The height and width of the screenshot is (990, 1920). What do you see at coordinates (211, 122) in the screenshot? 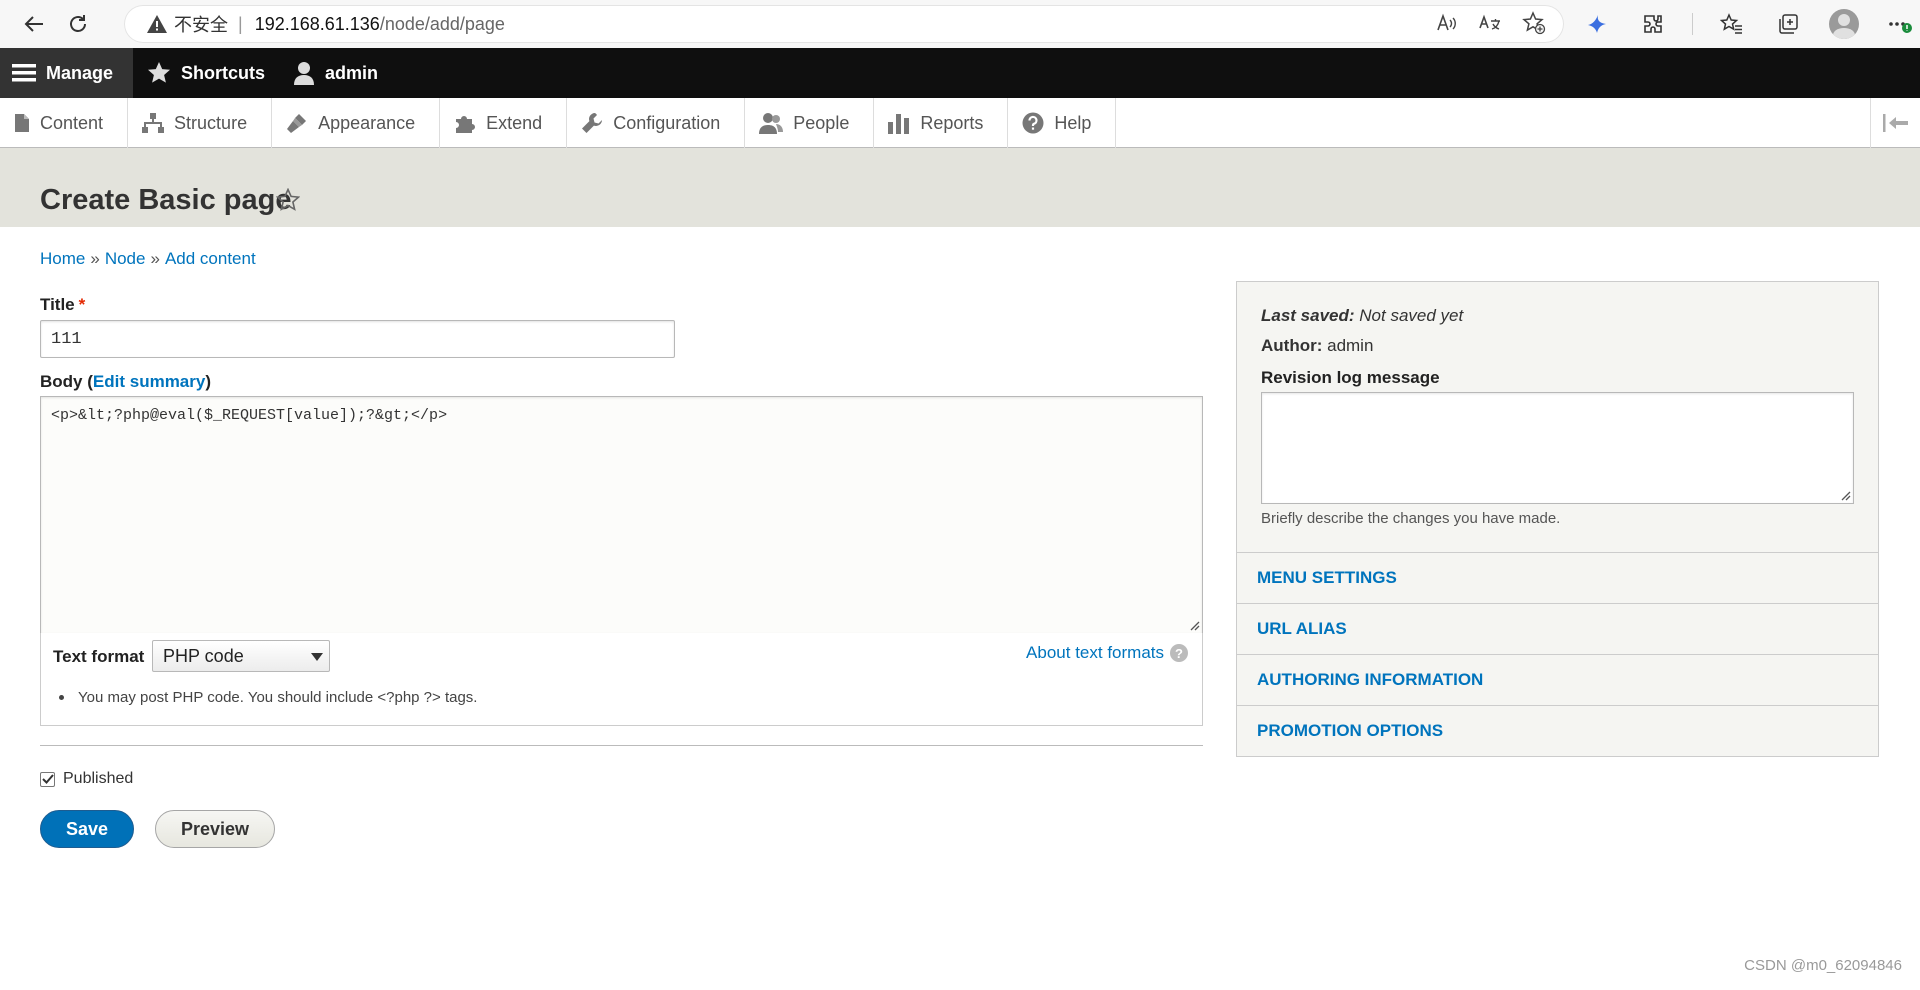
I see `tab-structure-label: Structure` at bounding box center [211, 122].